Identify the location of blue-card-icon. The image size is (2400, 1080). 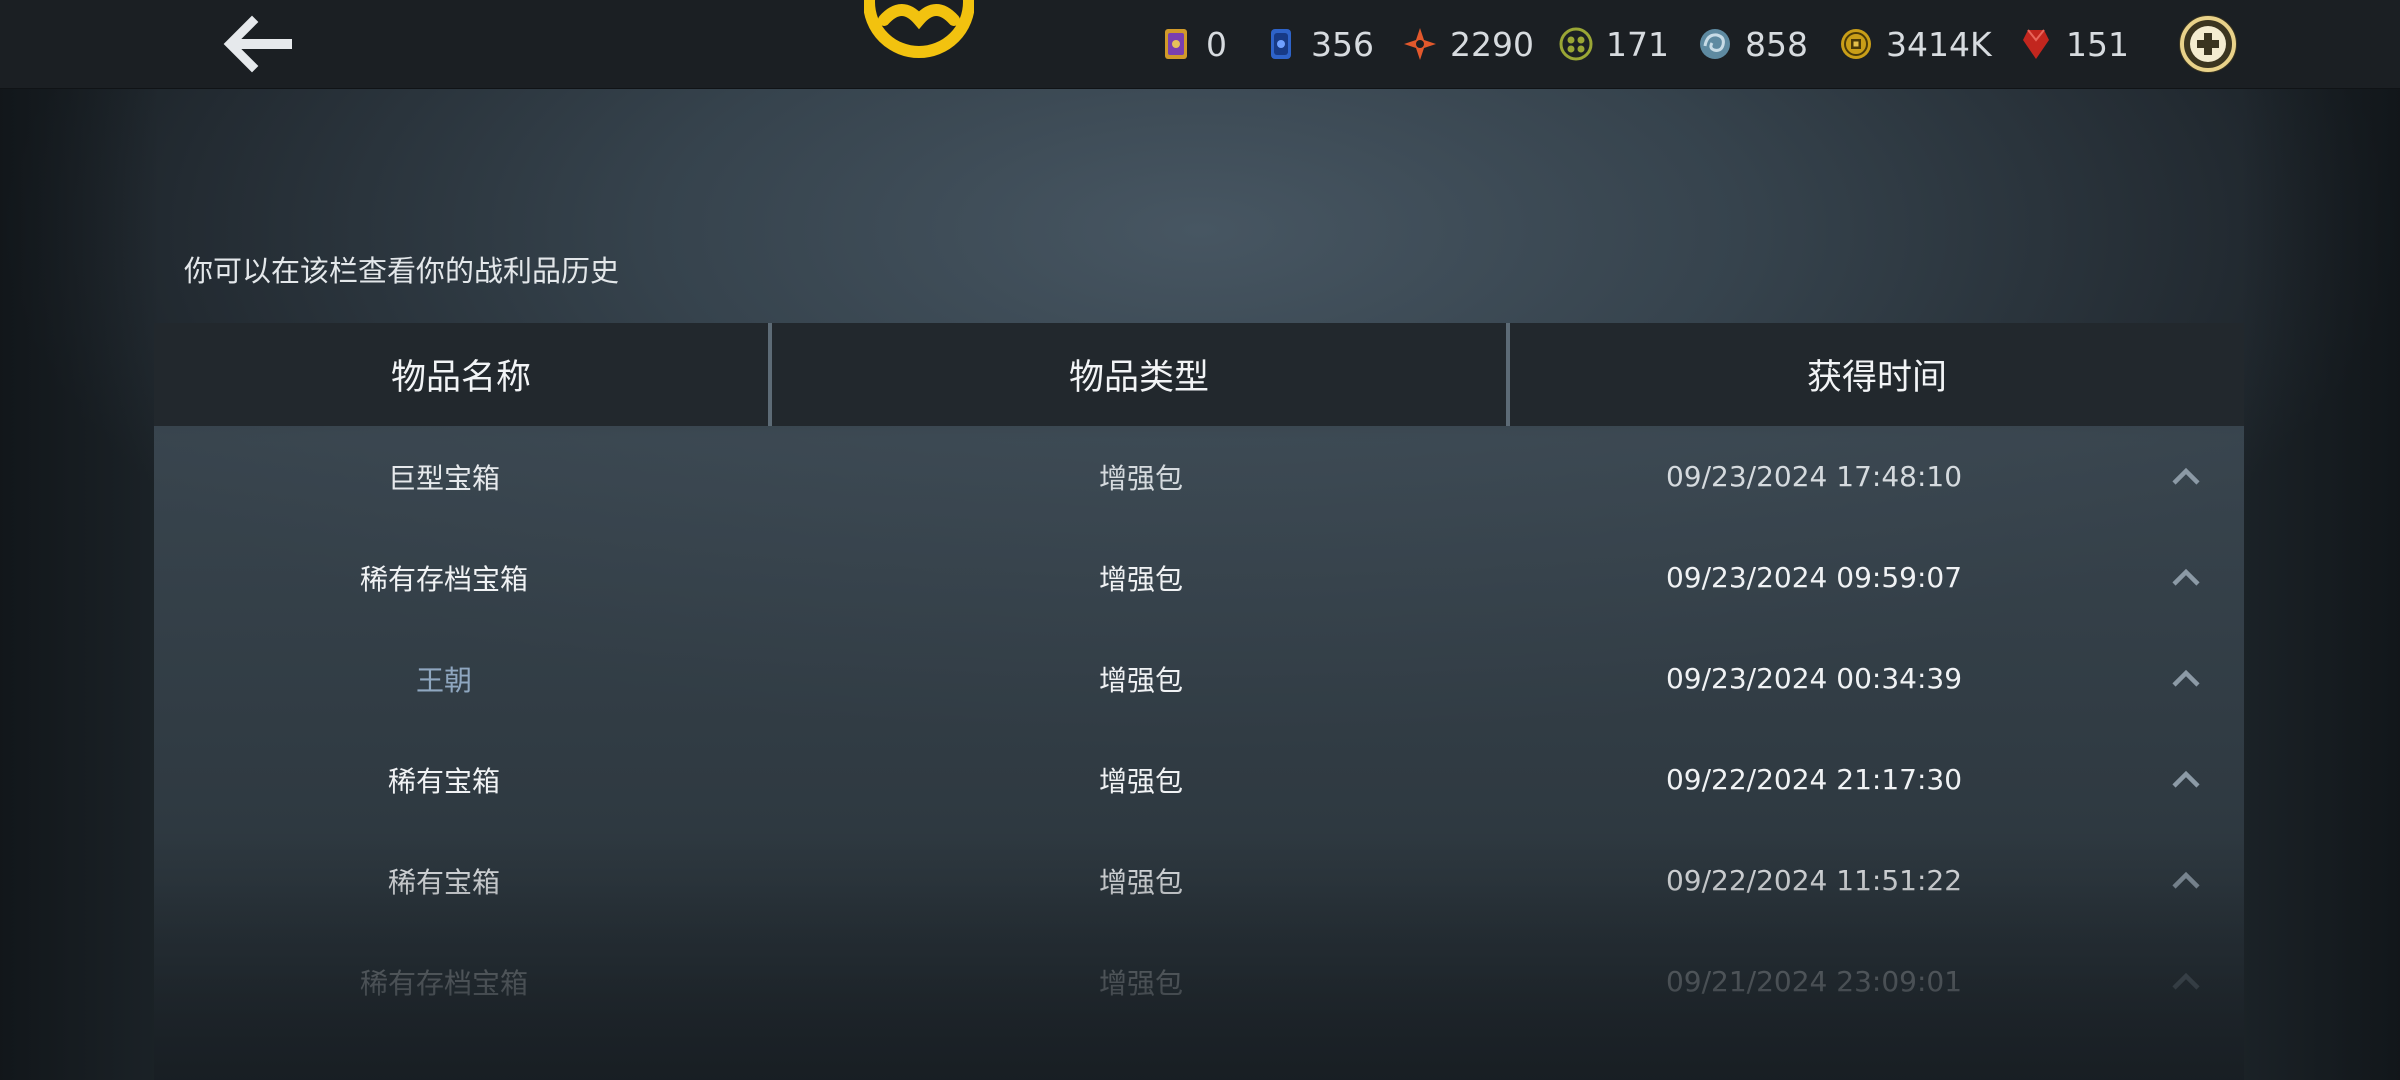
(1281, 44).